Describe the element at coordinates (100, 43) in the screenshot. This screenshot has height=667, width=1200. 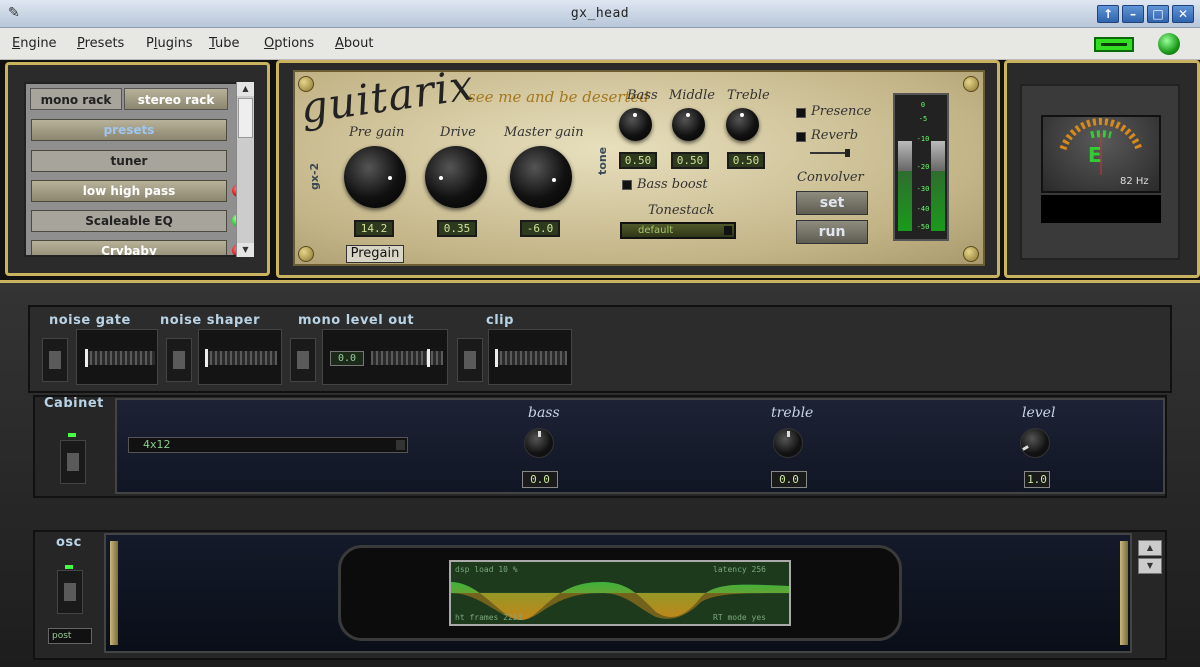
I see `menu-presets: Presets` at that location.